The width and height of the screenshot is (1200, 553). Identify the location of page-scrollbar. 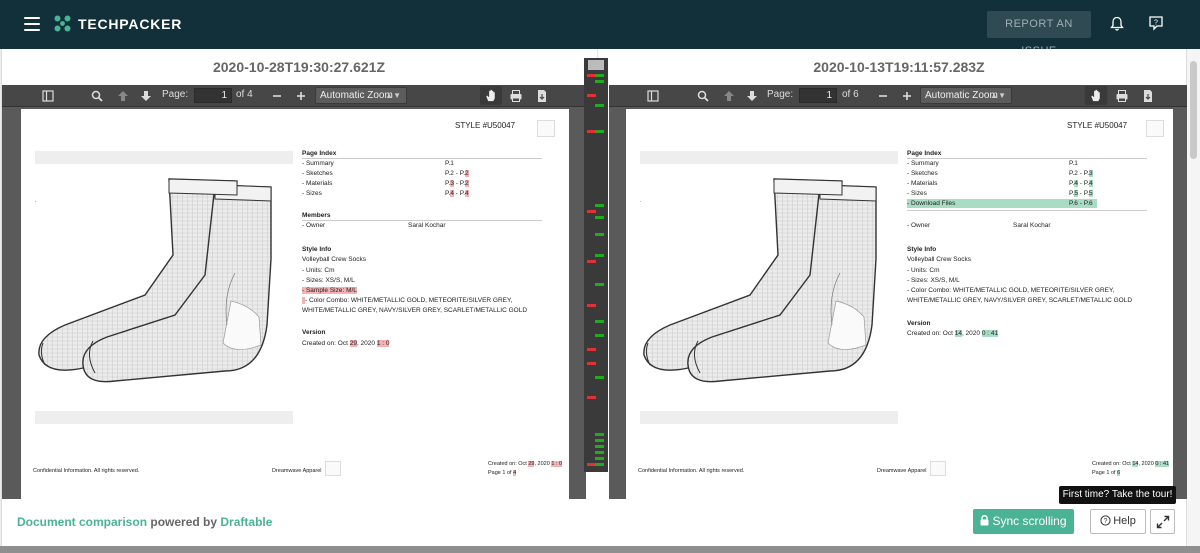
(1193, 299).